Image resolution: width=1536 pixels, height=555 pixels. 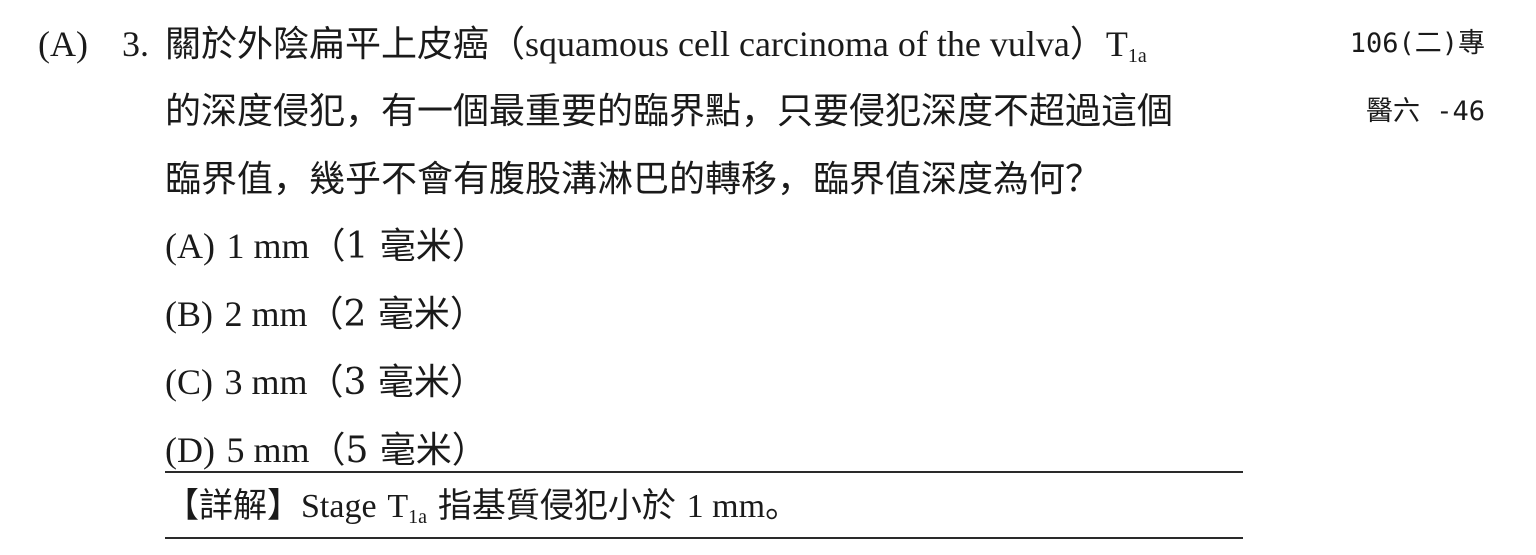 What do you see at coordinates (268, 450) in the screenshot?
I see `option-value: 5 mm` at bounding box center [268, 450].